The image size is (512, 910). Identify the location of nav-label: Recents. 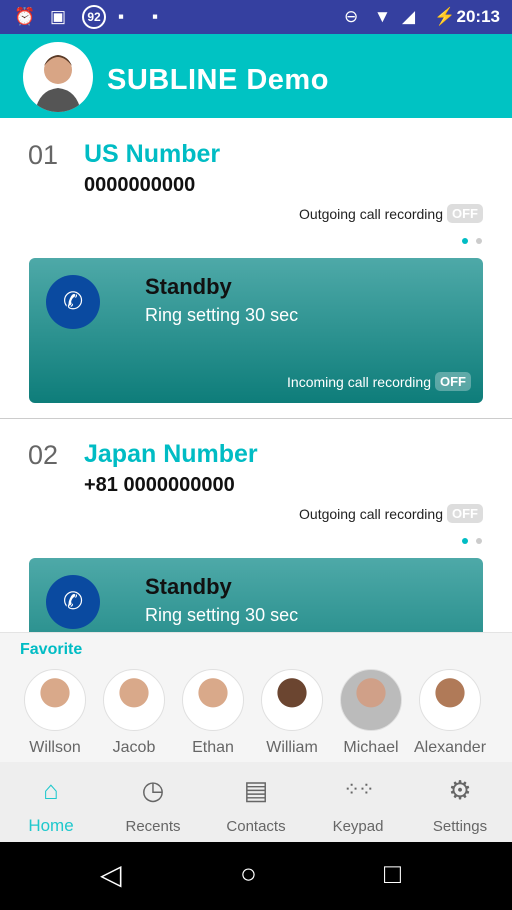
(153, 826).